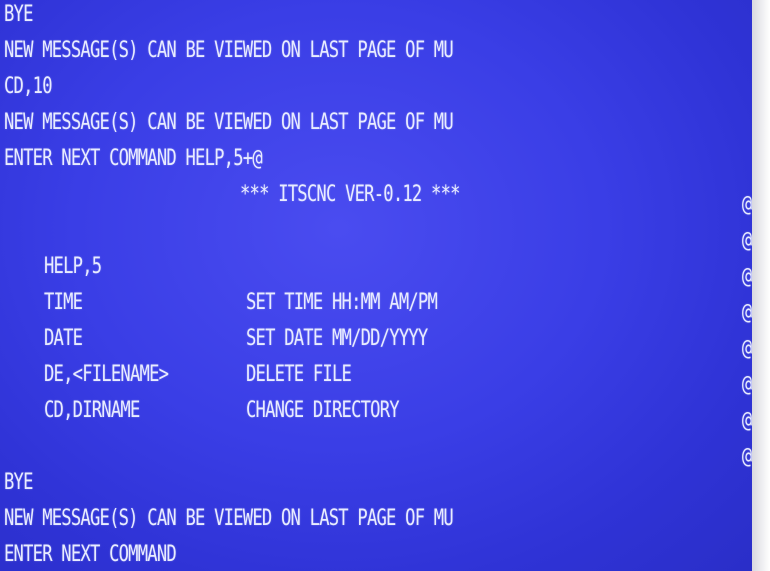 The height and width of the screenshot is (571, 770). I want to click on help-command: DATE, so click(63, 338).